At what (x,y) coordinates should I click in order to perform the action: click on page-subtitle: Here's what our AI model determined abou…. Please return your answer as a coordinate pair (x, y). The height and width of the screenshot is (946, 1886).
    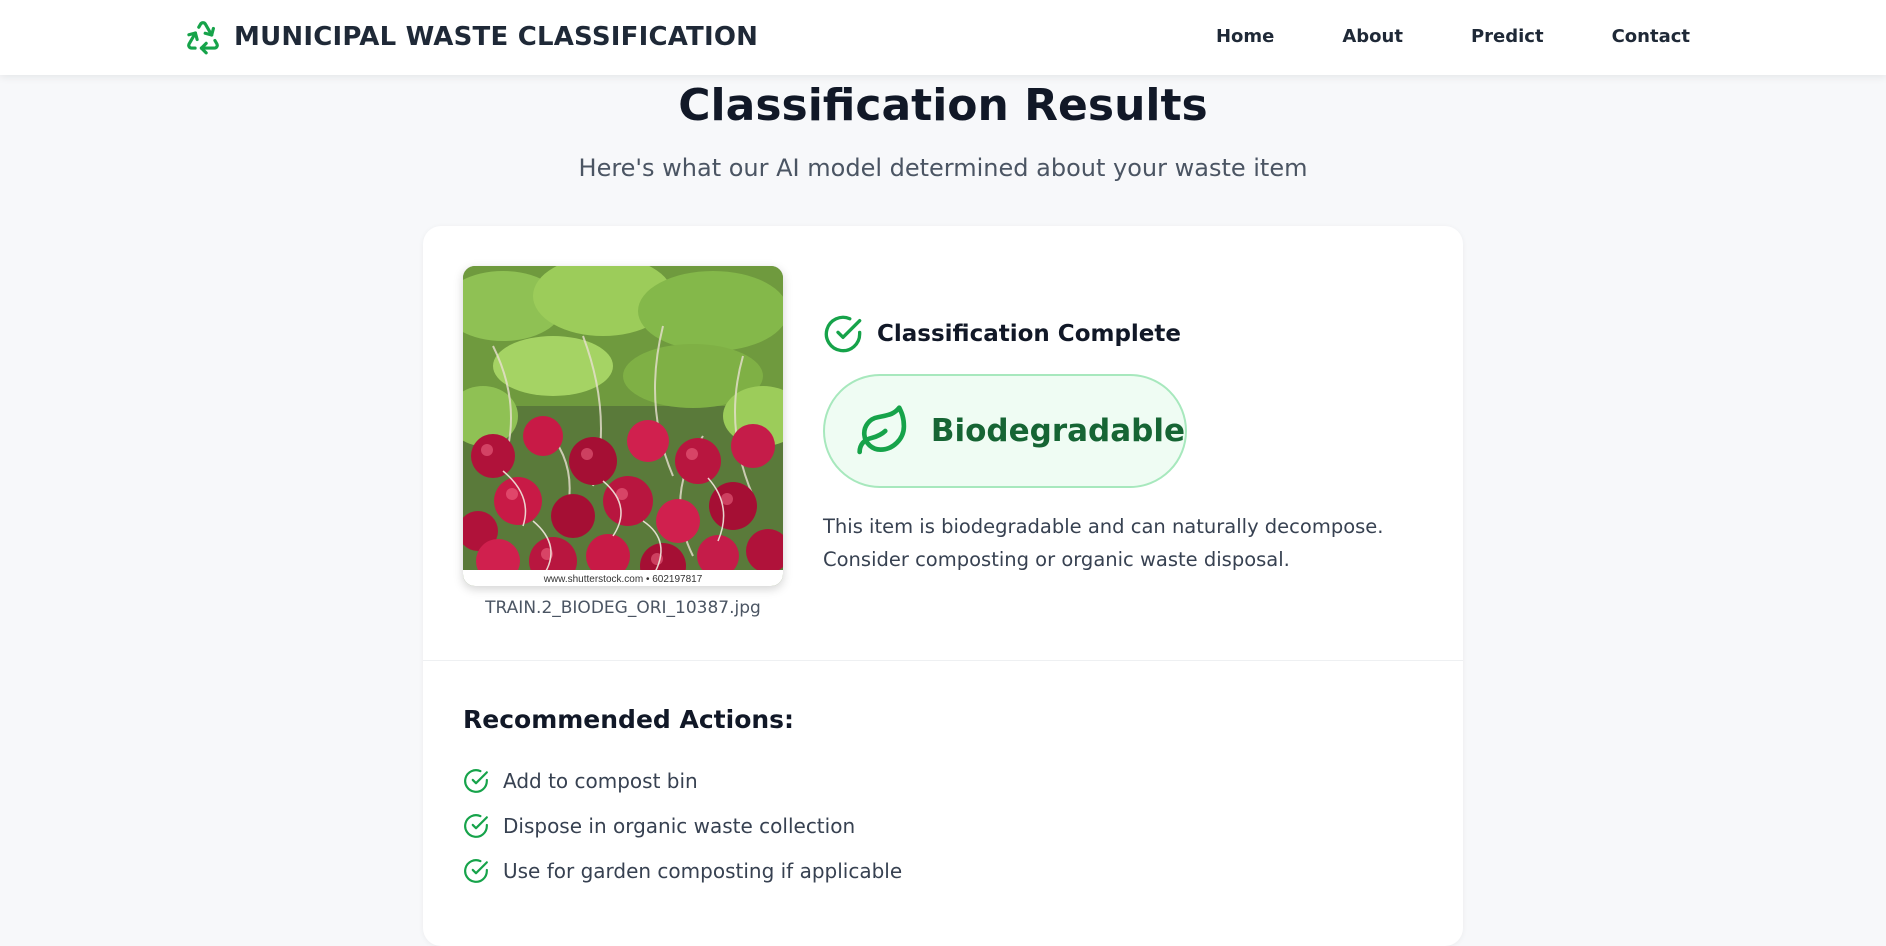
    Looking at the image, I should click on (943, 168).